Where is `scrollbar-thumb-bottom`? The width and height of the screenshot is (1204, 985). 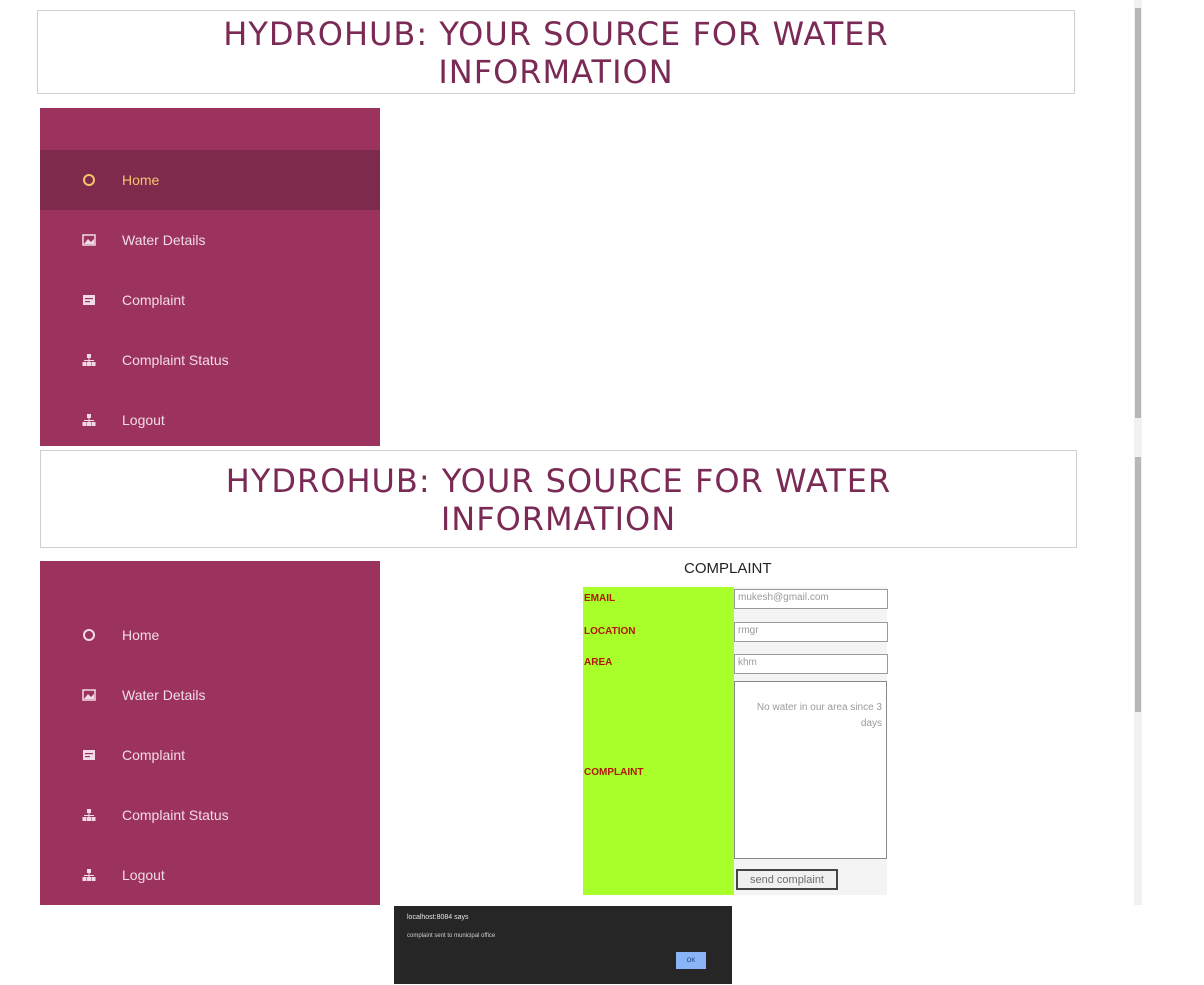
scrollbar-thumb-bottom is located at coordinates (1138, 584).